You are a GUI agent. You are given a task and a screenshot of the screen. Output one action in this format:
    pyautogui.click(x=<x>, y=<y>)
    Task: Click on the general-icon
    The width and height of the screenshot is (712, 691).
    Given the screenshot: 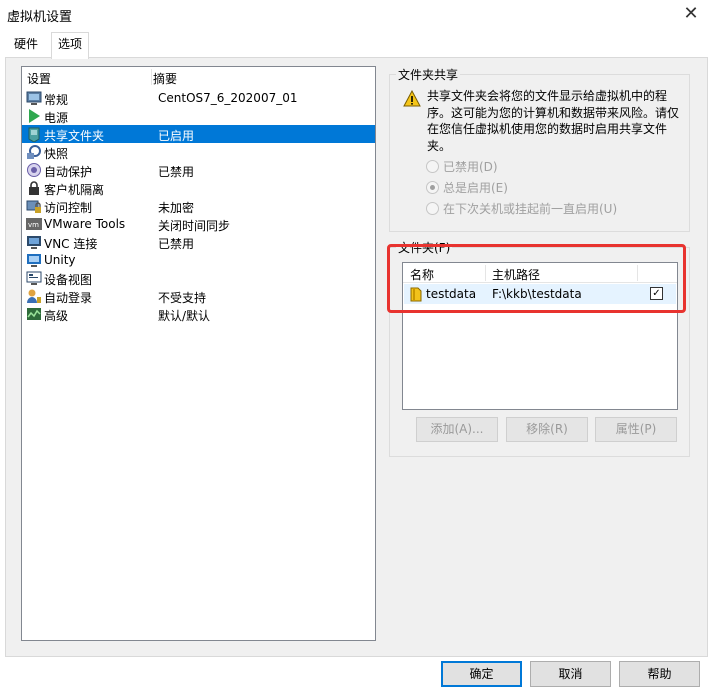 What is the action you would take?
    pyautogui.click(x=34, y=98)
    